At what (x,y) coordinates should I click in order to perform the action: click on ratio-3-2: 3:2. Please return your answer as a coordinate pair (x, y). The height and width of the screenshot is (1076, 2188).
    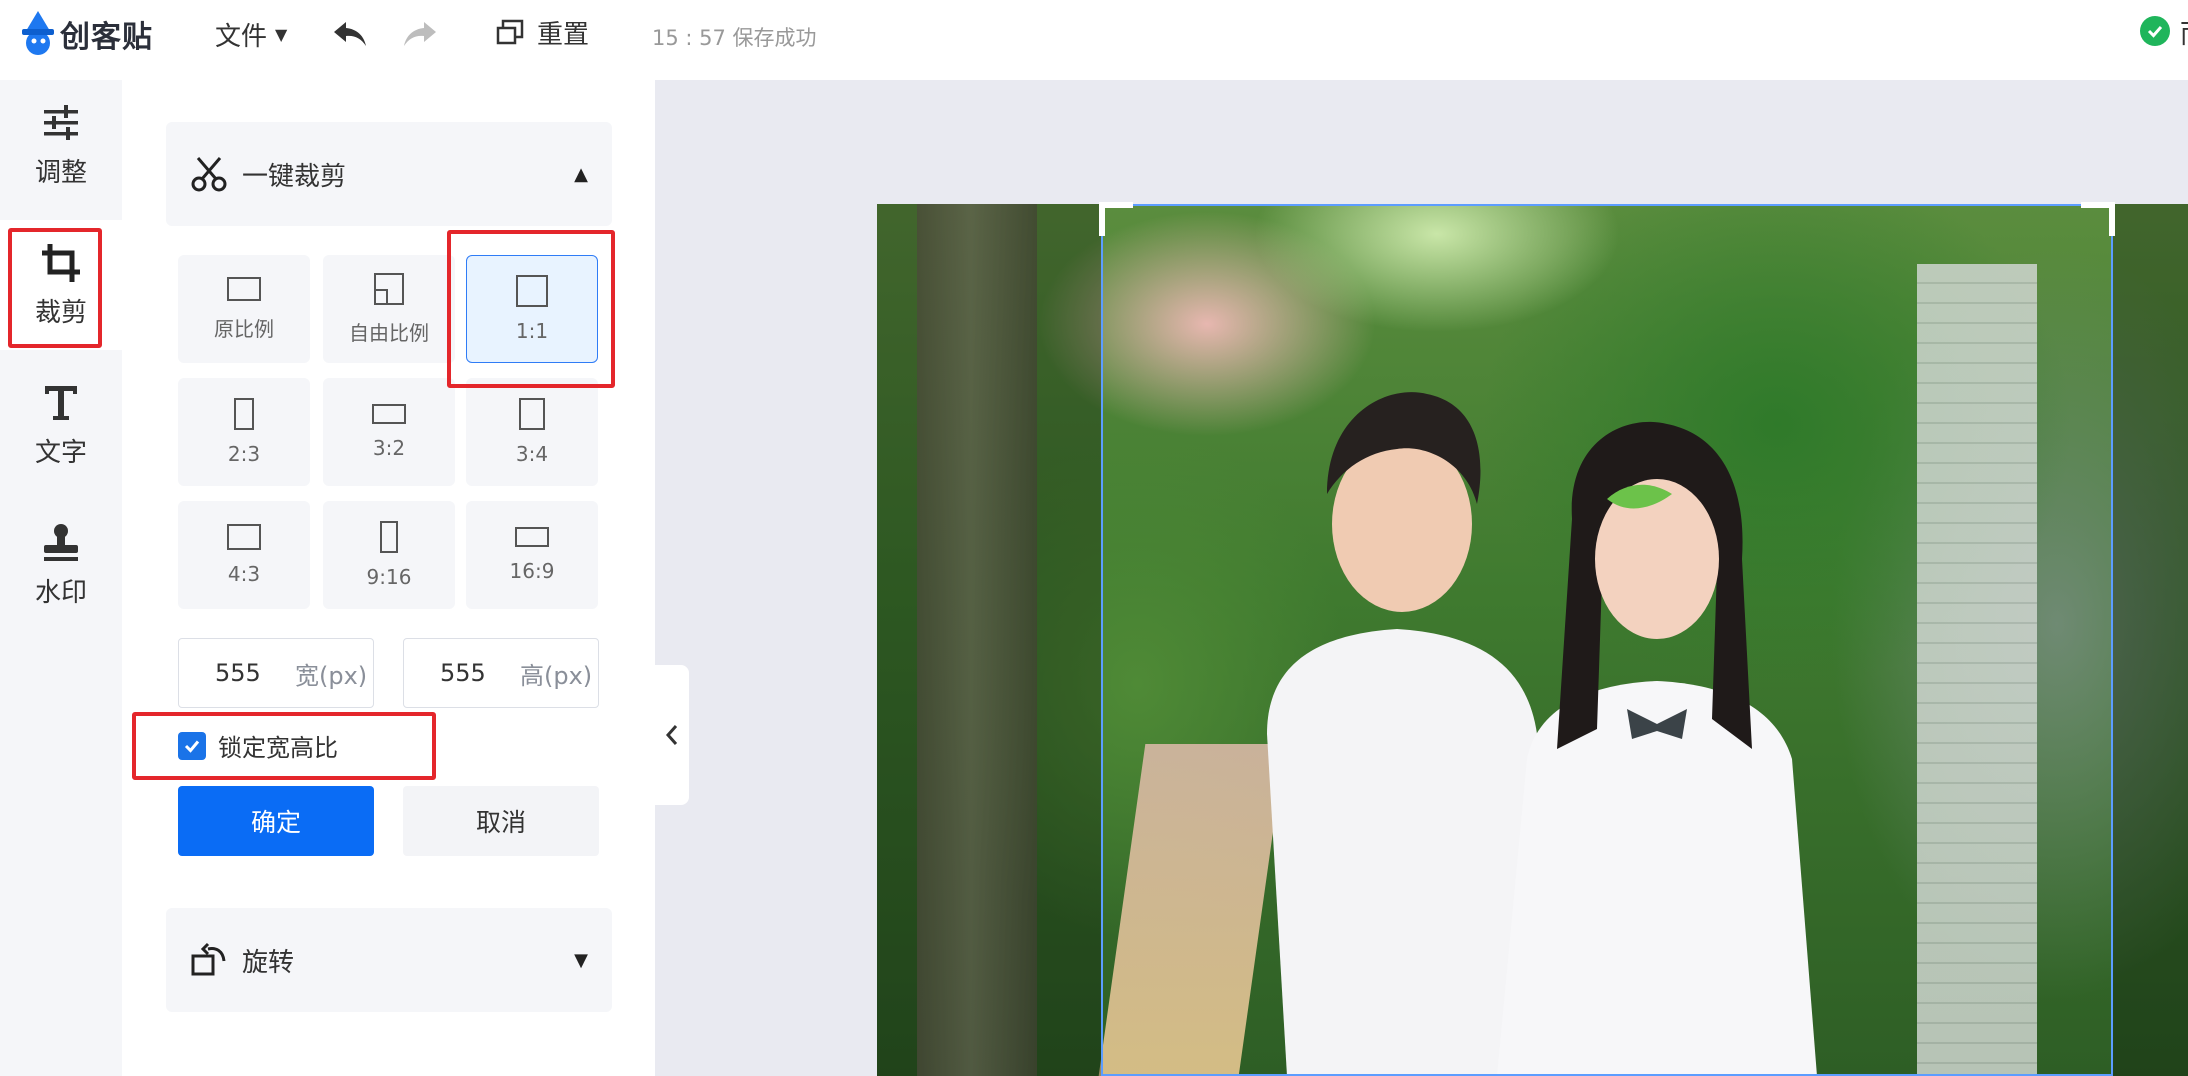
    Looking at the image, I should click on (389, 432).